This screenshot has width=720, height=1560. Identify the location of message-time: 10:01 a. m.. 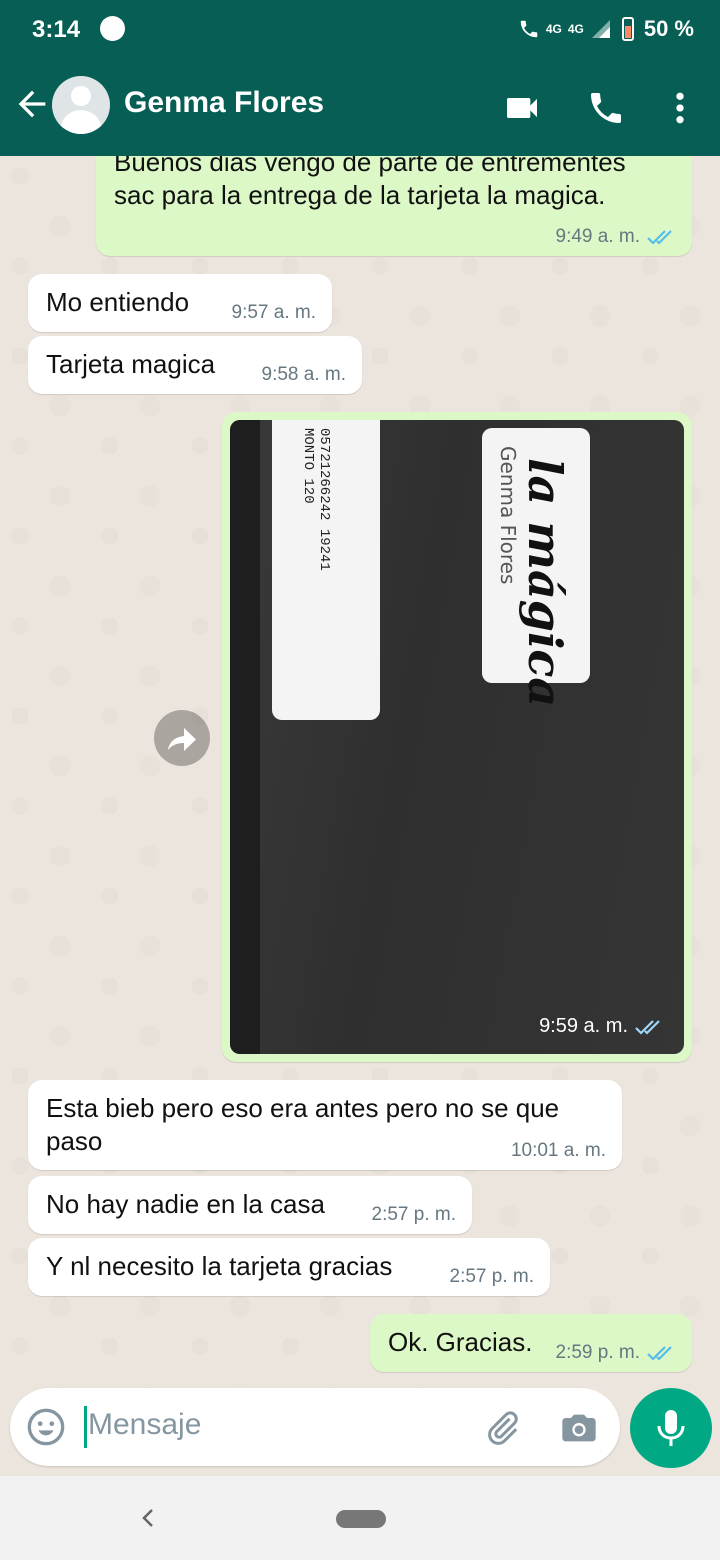
(558, 1150).